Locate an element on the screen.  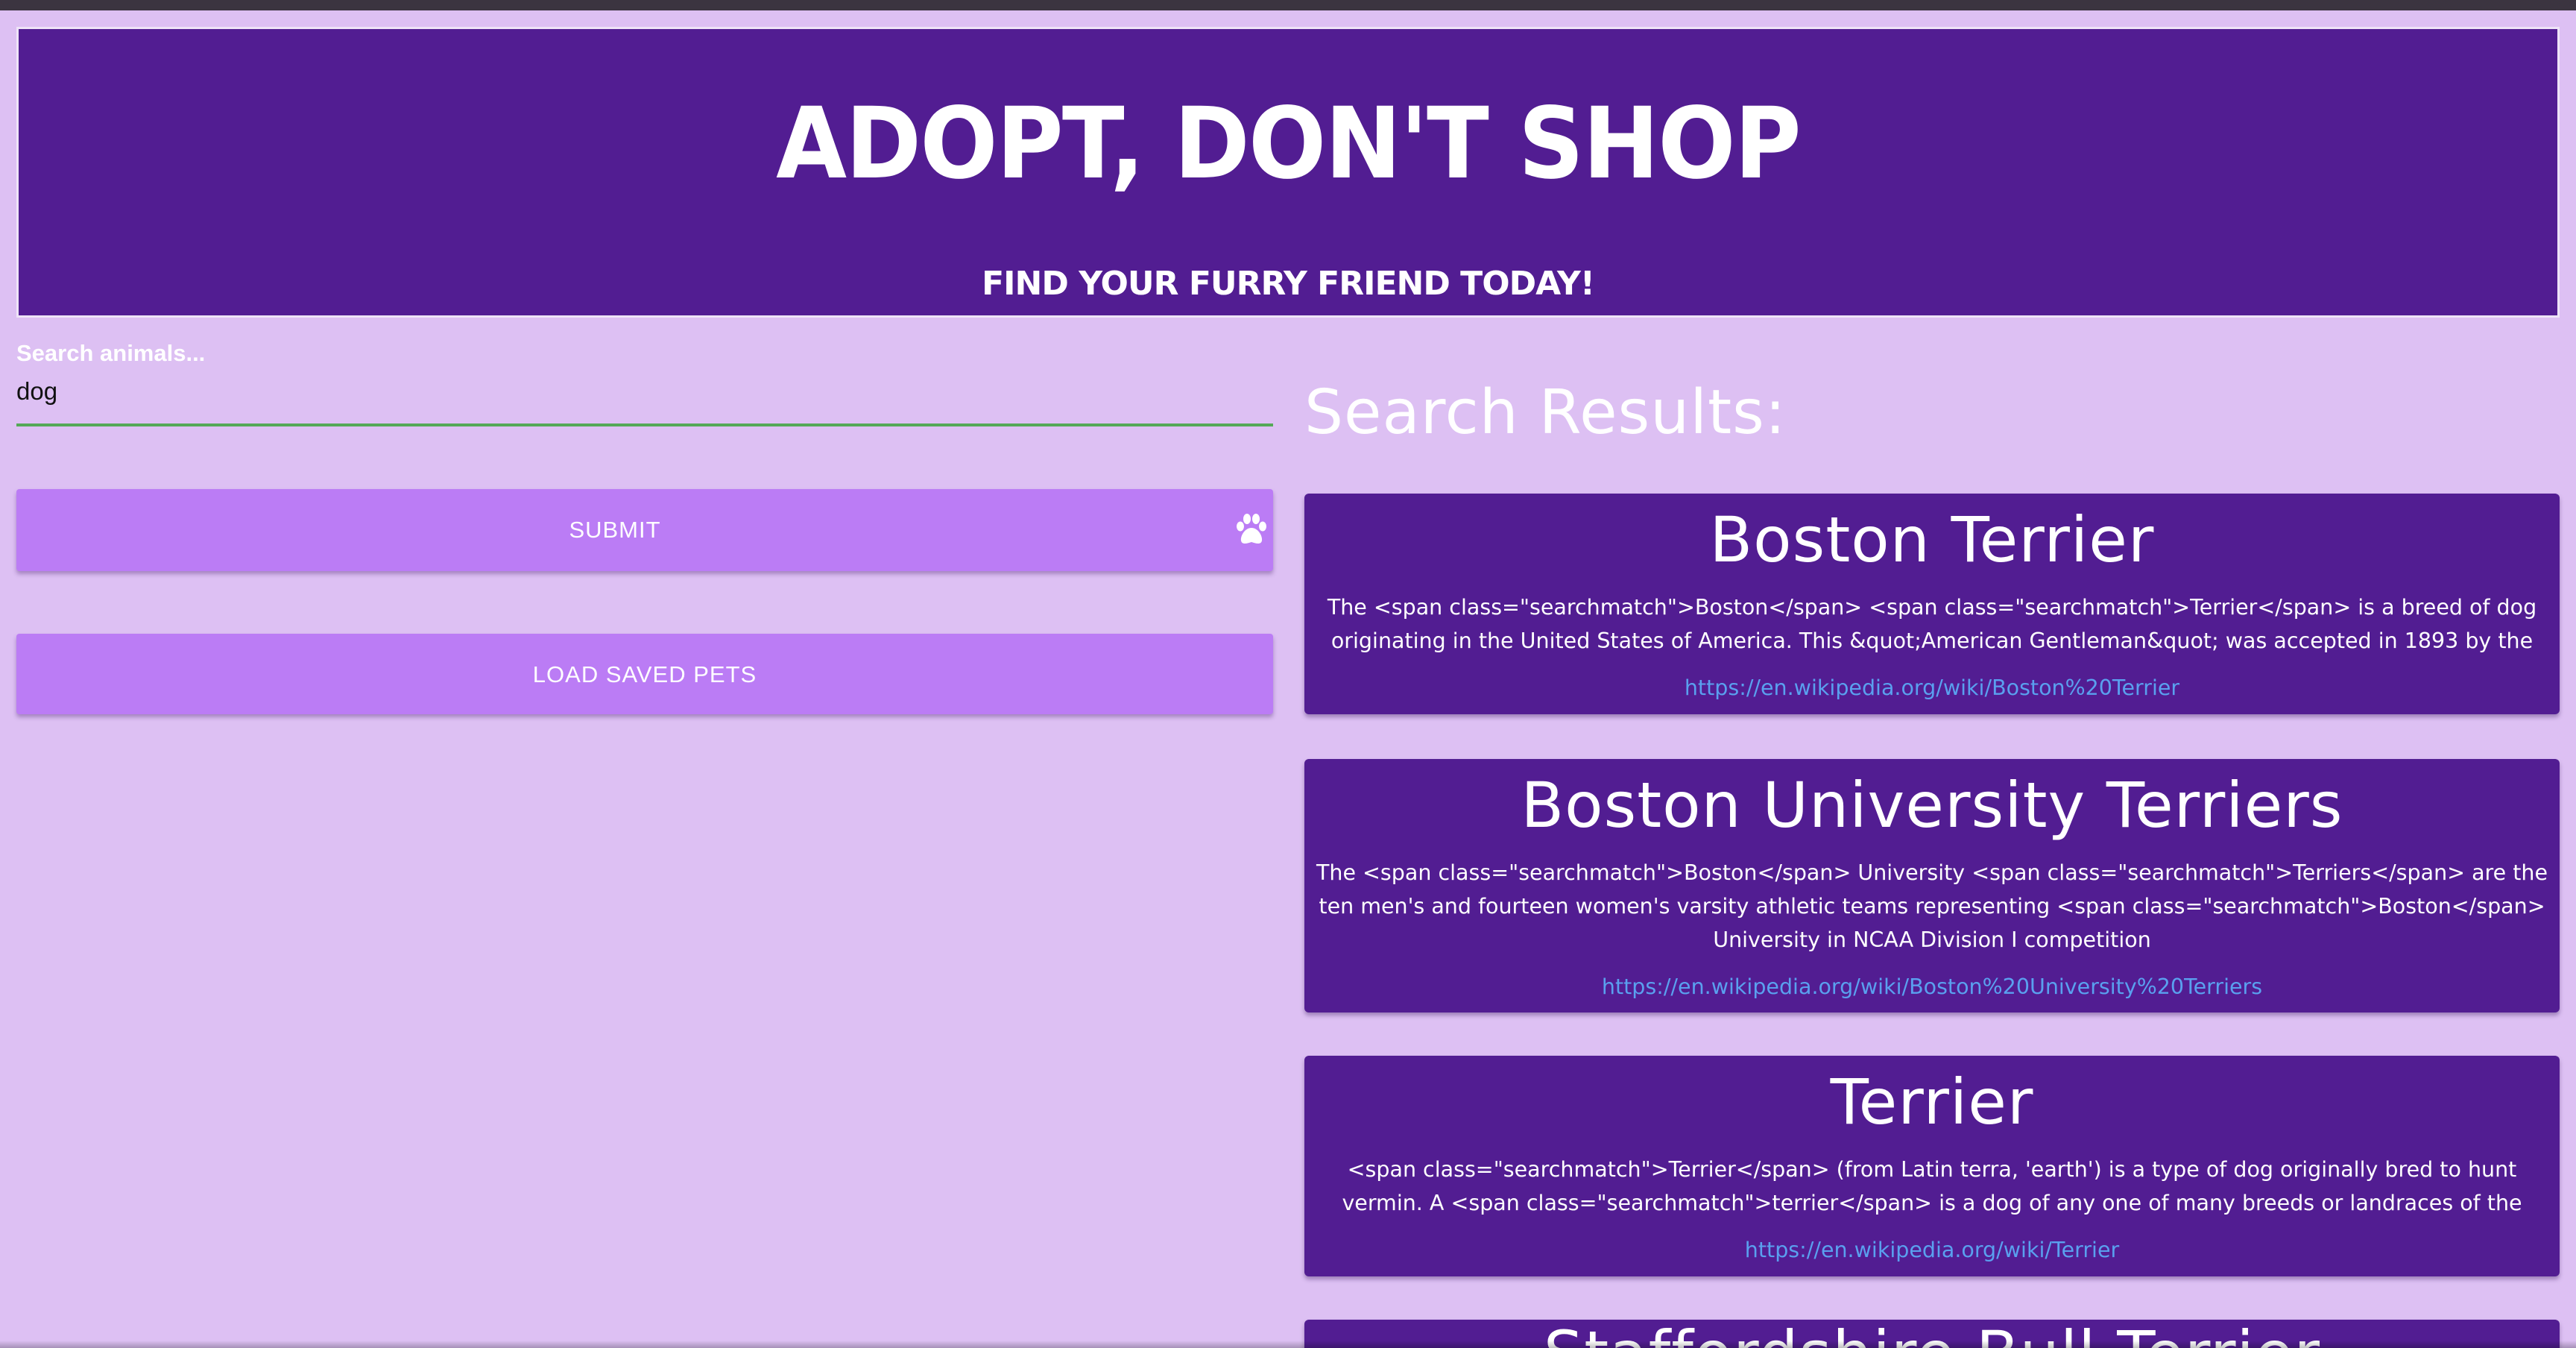
load-saved-pets-label: LOAD SAVED PETS is located at coordinates (644, 674).